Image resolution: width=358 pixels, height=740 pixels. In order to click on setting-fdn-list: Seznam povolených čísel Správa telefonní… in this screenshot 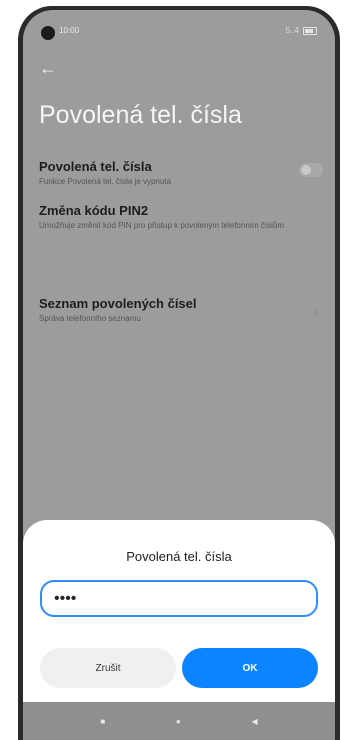, I will do `click(179, 310)`.